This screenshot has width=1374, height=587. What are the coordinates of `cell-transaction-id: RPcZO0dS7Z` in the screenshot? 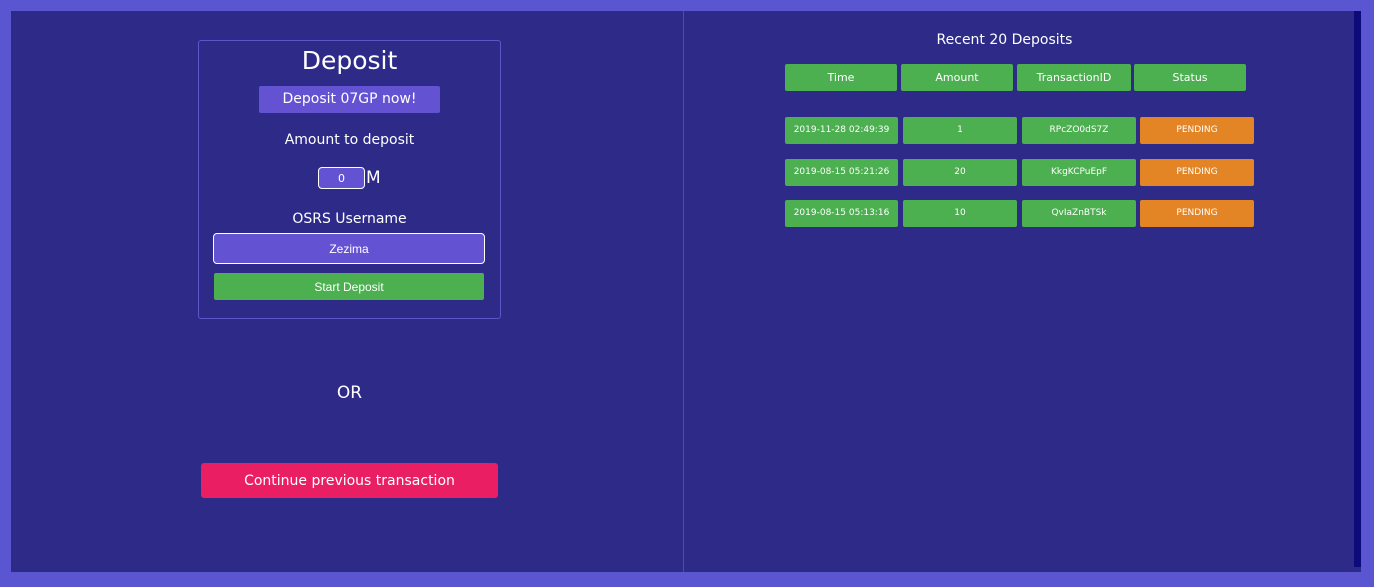 It's located at (1079, 130).